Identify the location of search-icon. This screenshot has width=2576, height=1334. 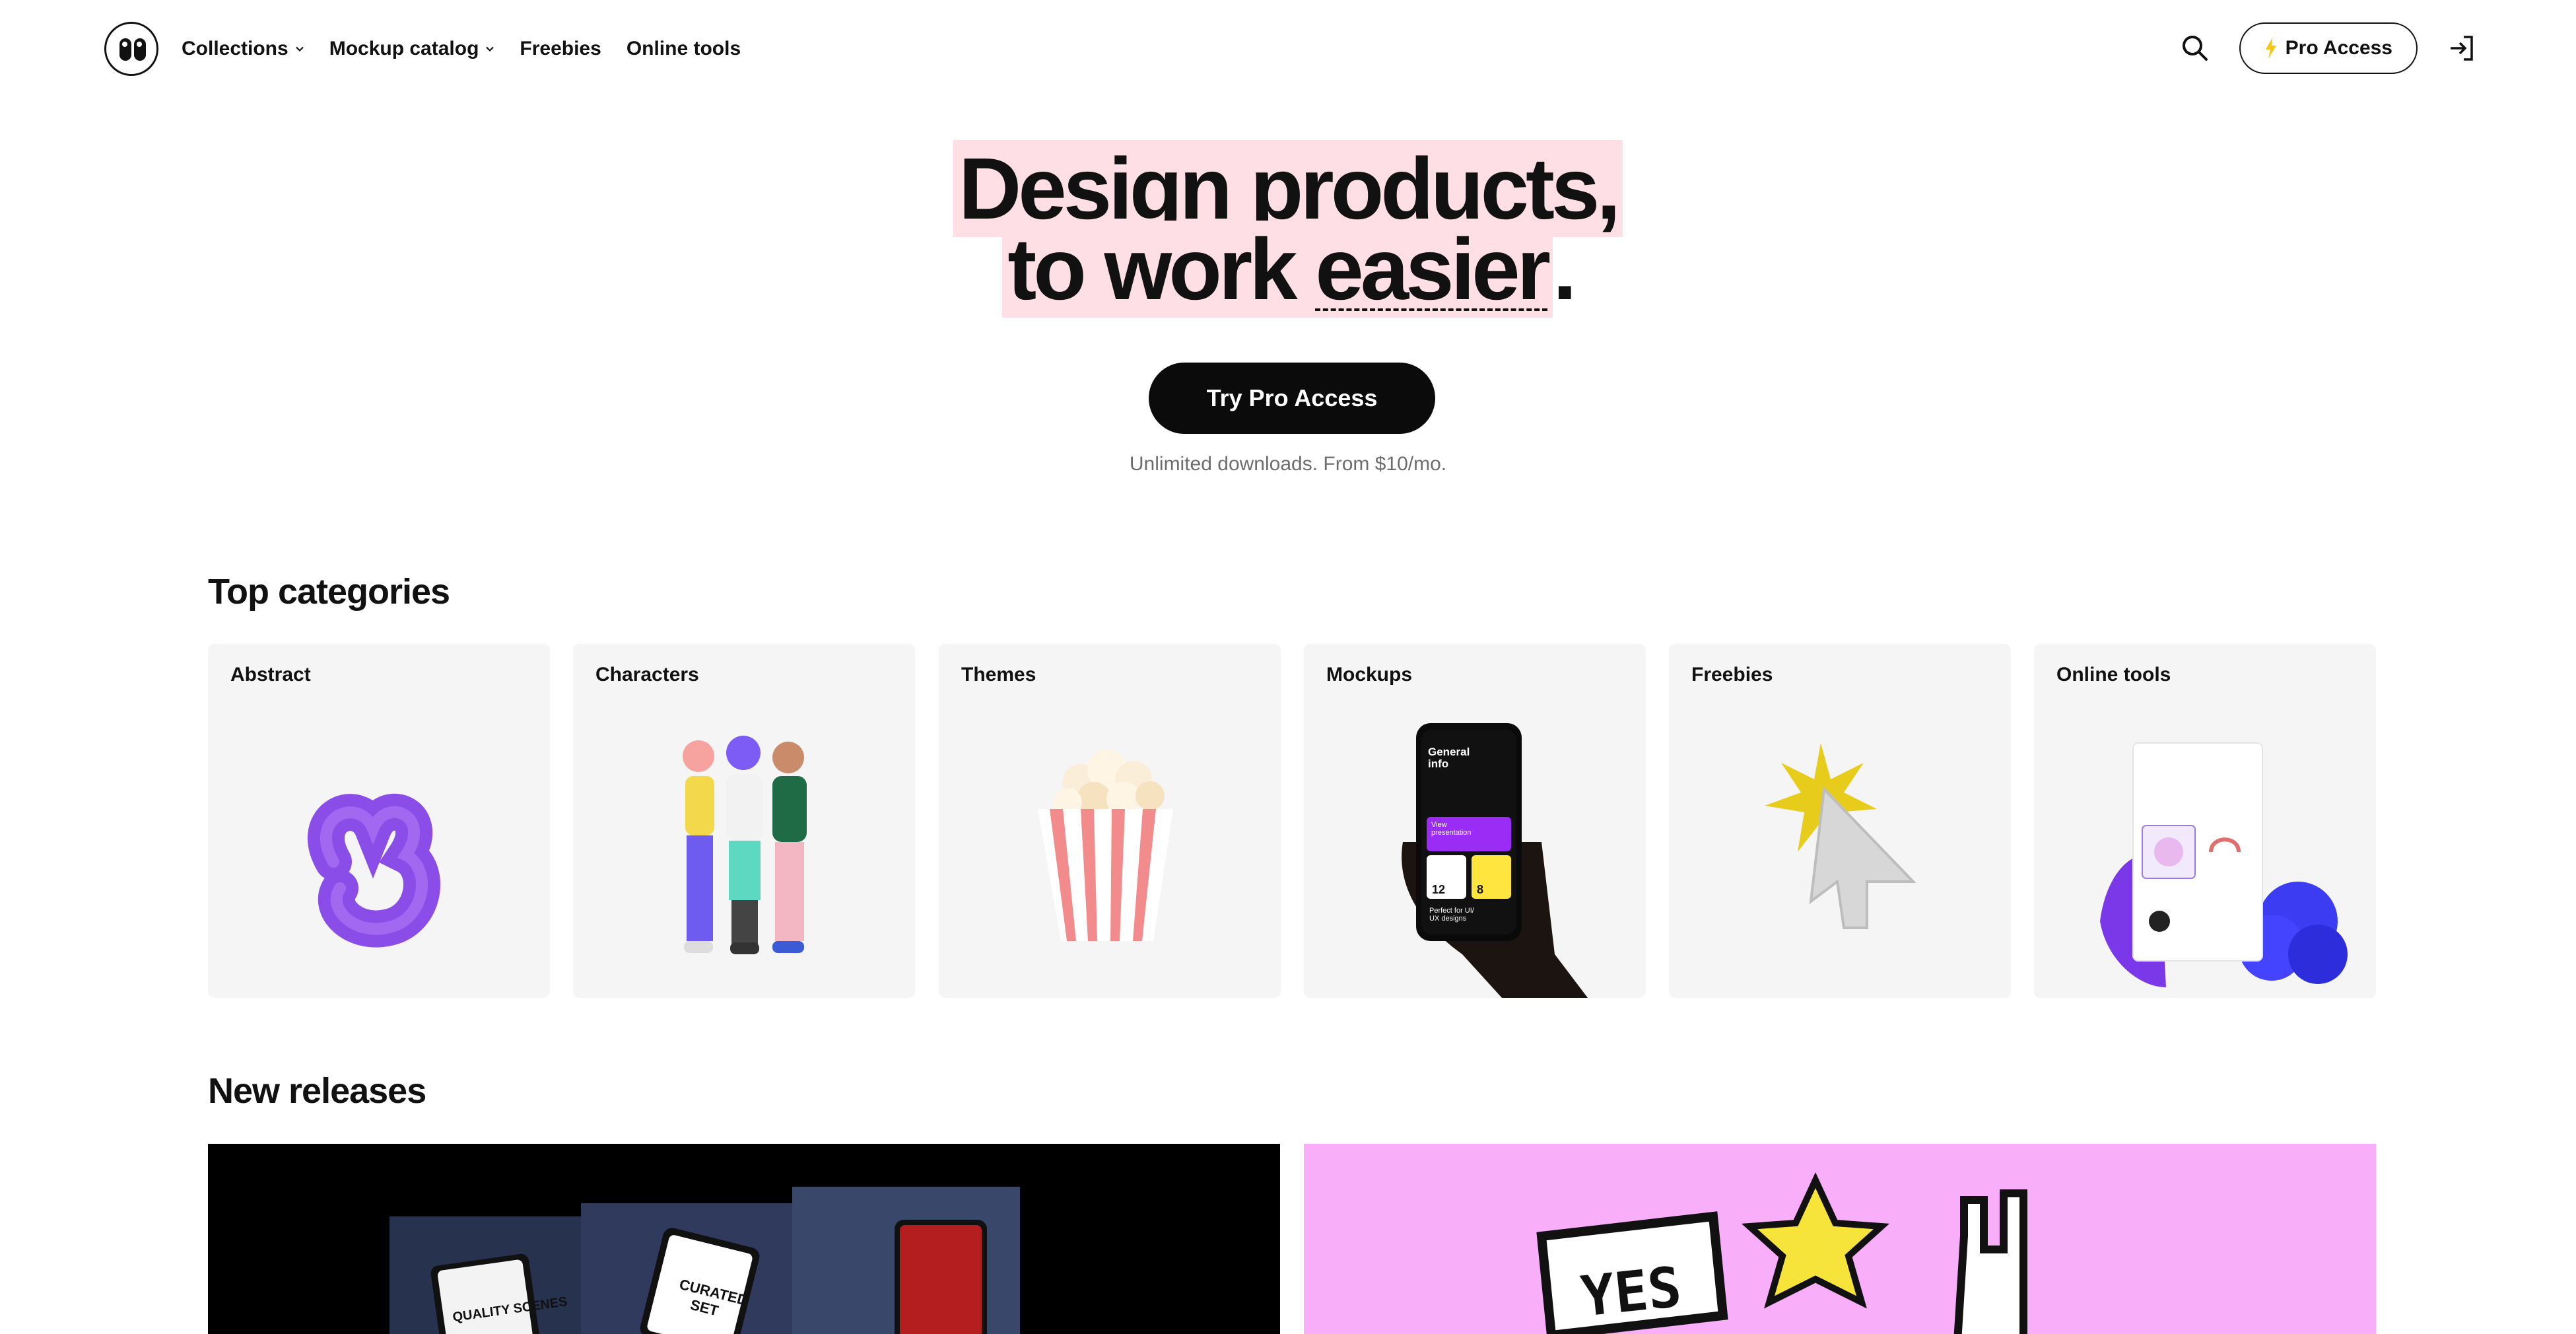
(2195, 48).